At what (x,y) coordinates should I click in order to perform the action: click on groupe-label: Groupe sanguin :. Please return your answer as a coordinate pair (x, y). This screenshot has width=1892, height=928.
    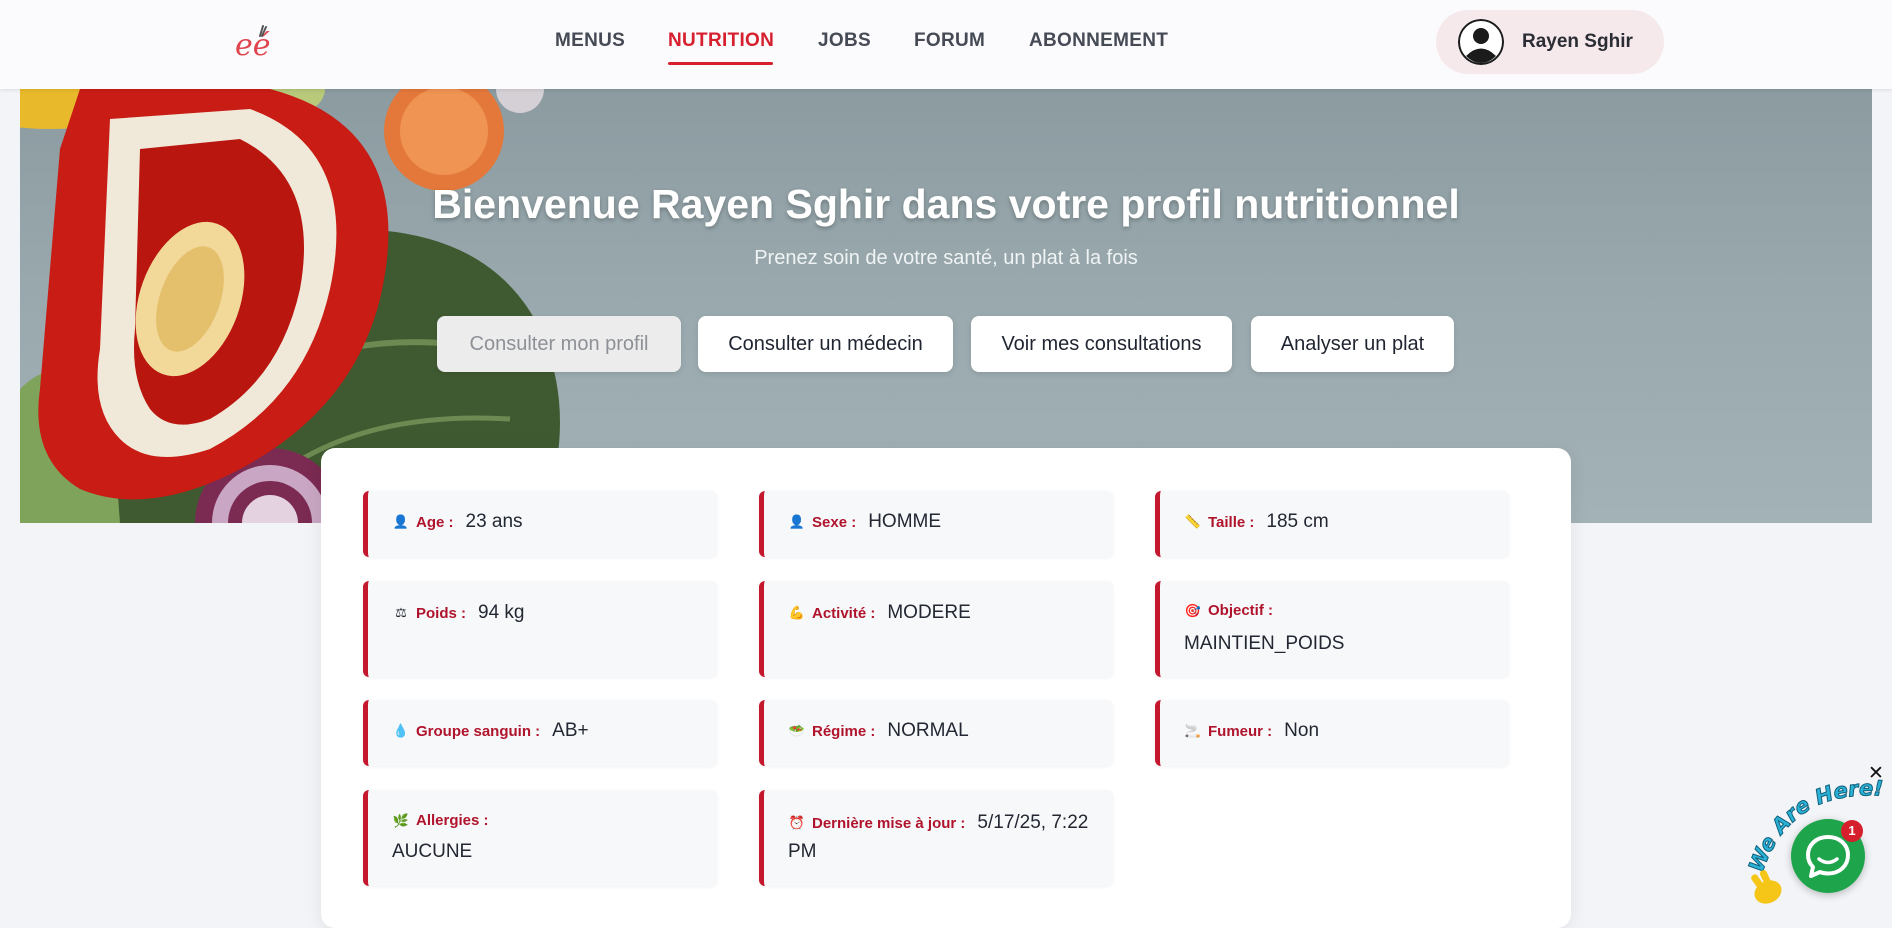
    Looking at the image, I should click on (478, 731).